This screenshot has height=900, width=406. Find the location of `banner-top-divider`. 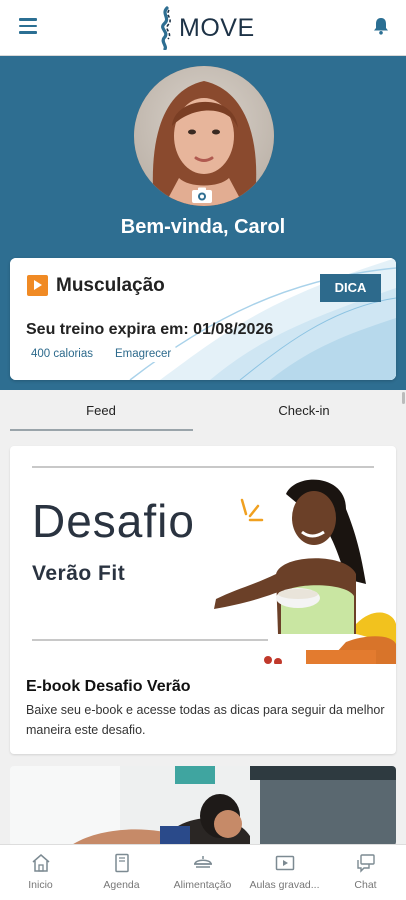

banner-top-divider is located at coordinates (203, 467).